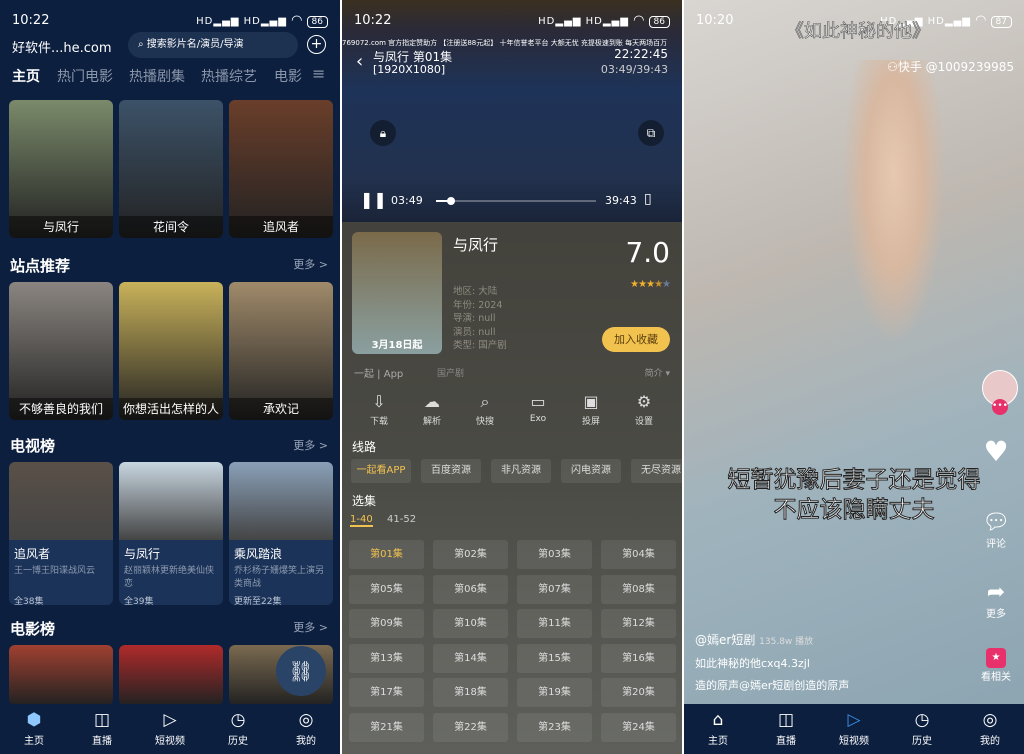 This screenshot has height=754, width=1024. I want to click on episode-button: 第17集, so click(386, 692).